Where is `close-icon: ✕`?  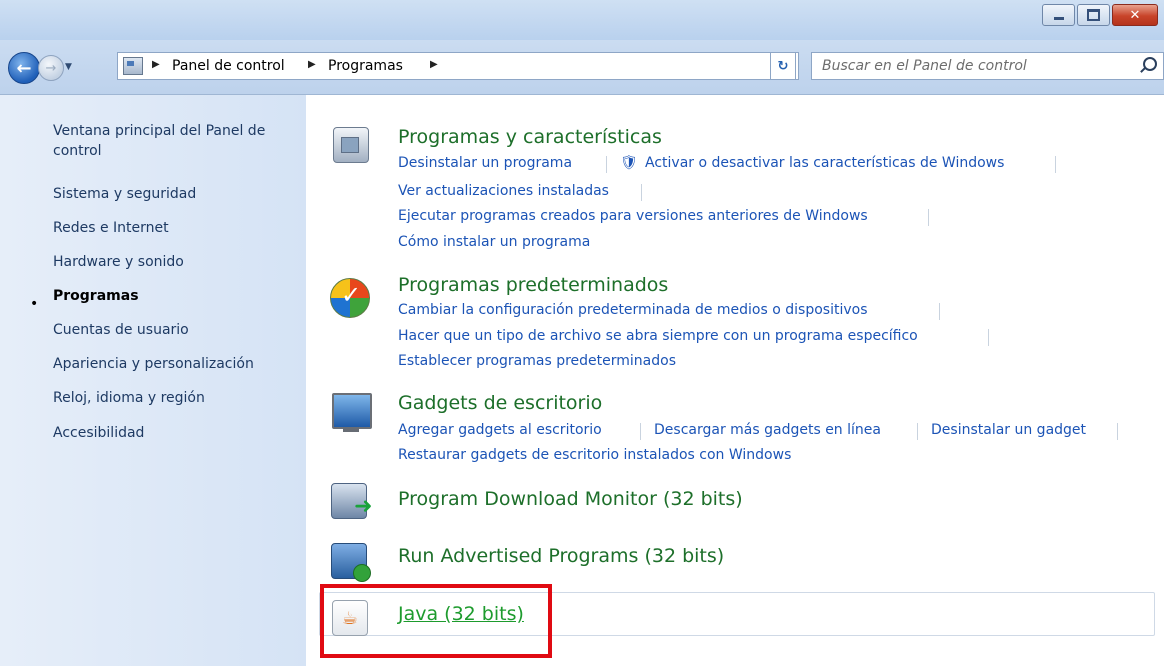 close-icon: ✕ is located at coordinates (1135, 15).